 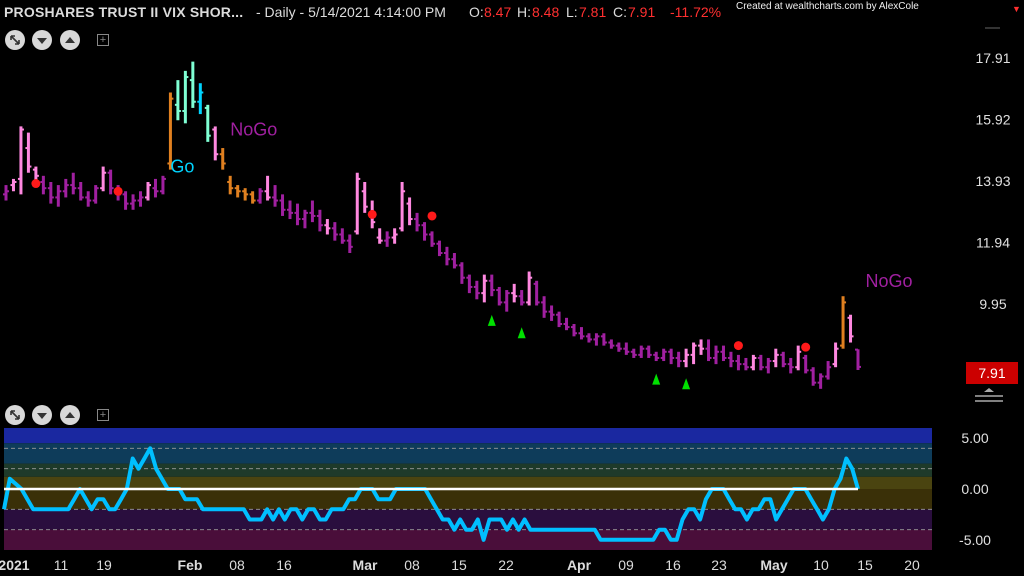 I want to click on trend-annotation: Go, so click(x=182, y=167).